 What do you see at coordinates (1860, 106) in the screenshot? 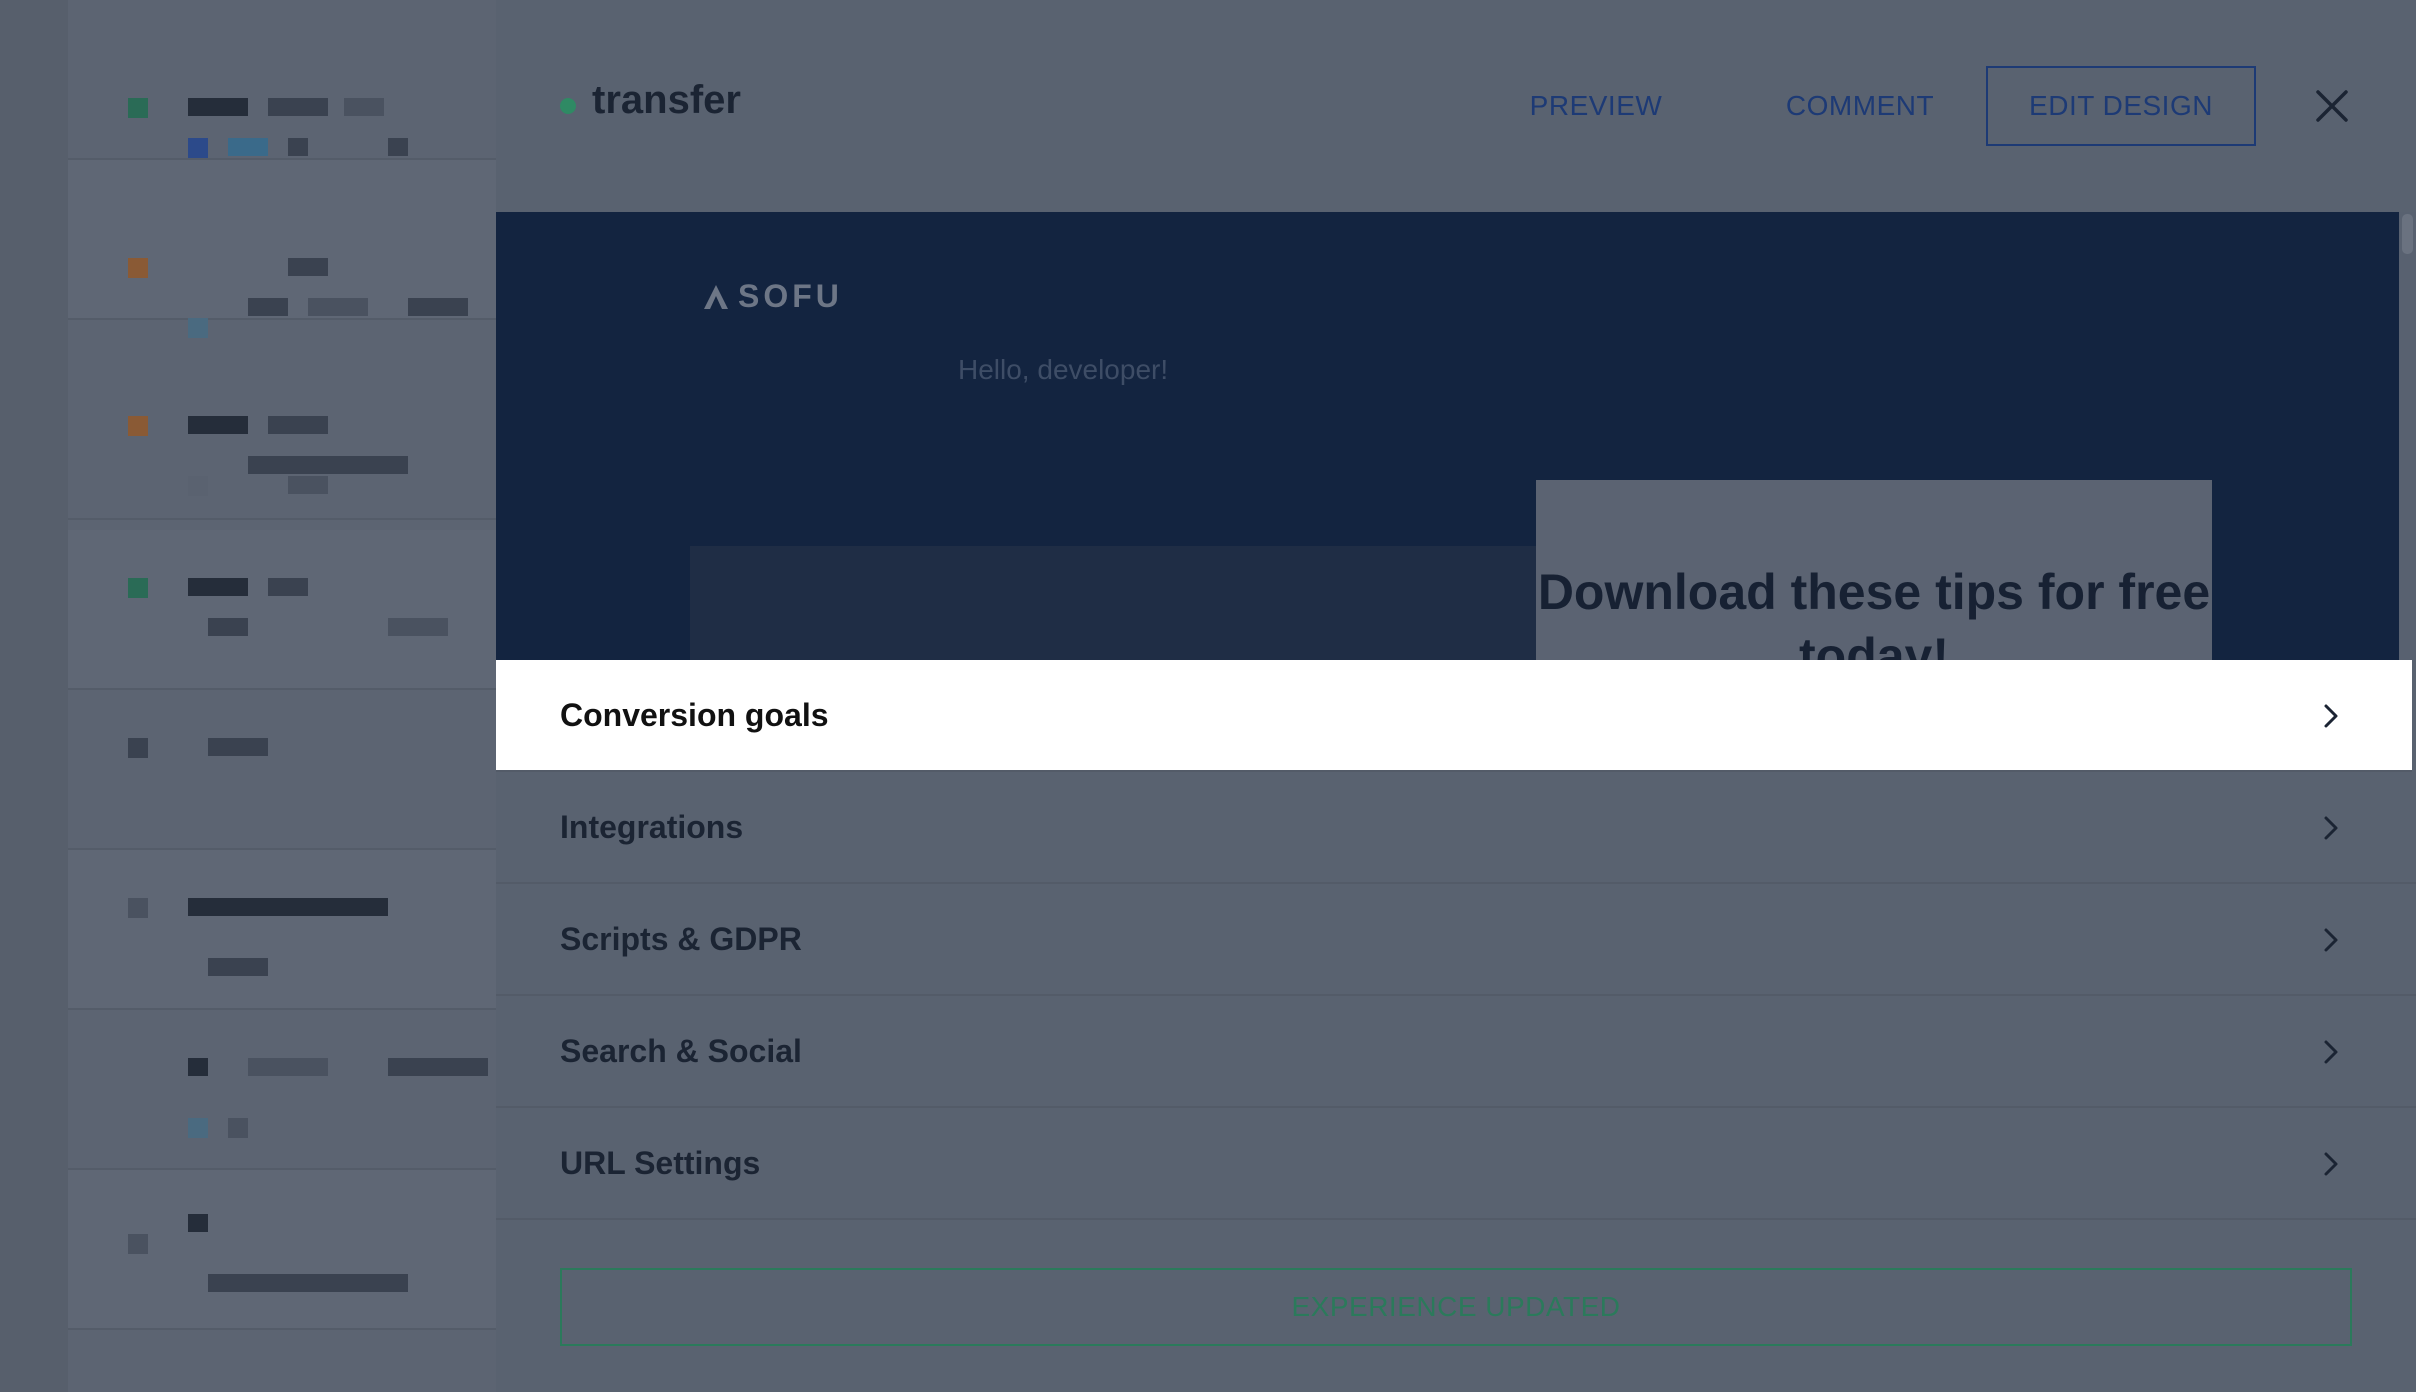
I see `comment-button: COMMENT` at bounding box center [1860, 106].